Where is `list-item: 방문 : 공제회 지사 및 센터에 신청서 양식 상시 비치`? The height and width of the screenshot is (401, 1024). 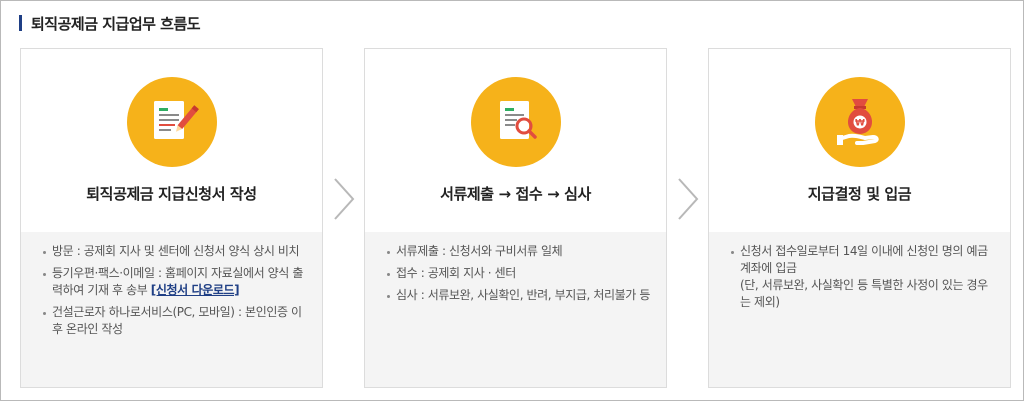 list-item: 방문 : 공제회 지사 및 센터에 신청서 양식 상시 비치 is located at coordinates (175, 251).